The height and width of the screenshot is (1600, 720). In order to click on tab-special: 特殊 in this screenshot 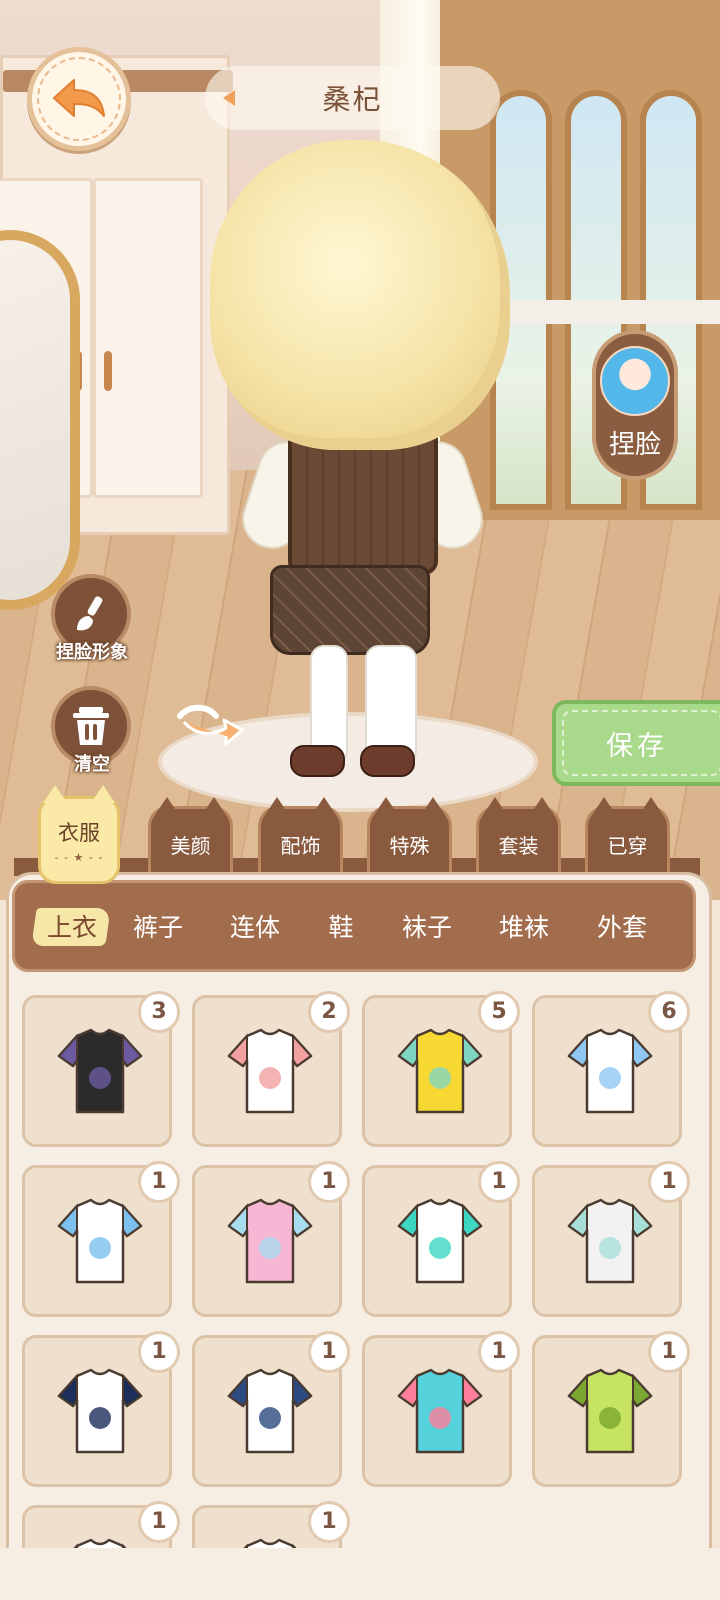, I will do `click(409, 834)`.